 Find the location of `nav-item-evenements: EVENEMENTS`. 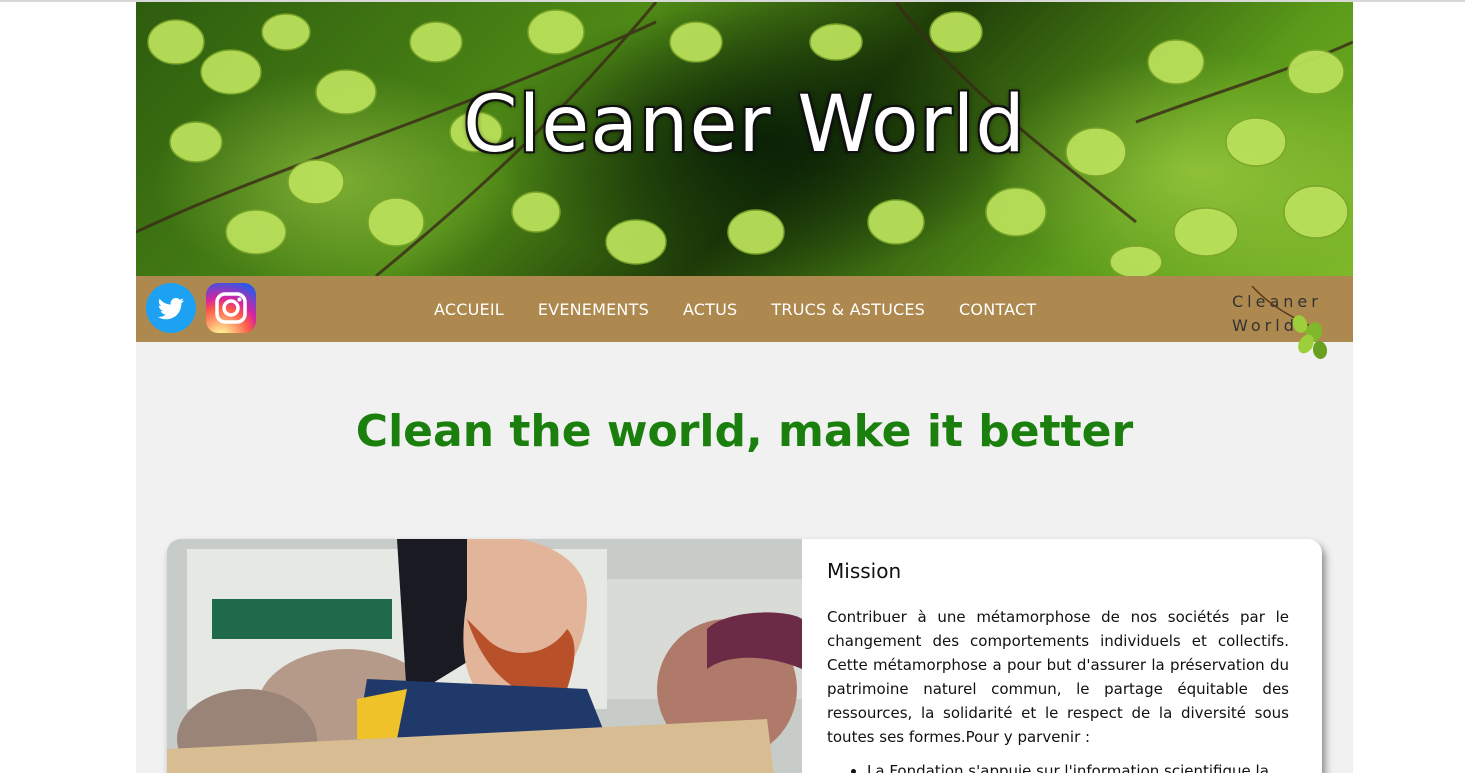

nav-item-evenements: EVENEMENTS is located at coordinates (593, 309).